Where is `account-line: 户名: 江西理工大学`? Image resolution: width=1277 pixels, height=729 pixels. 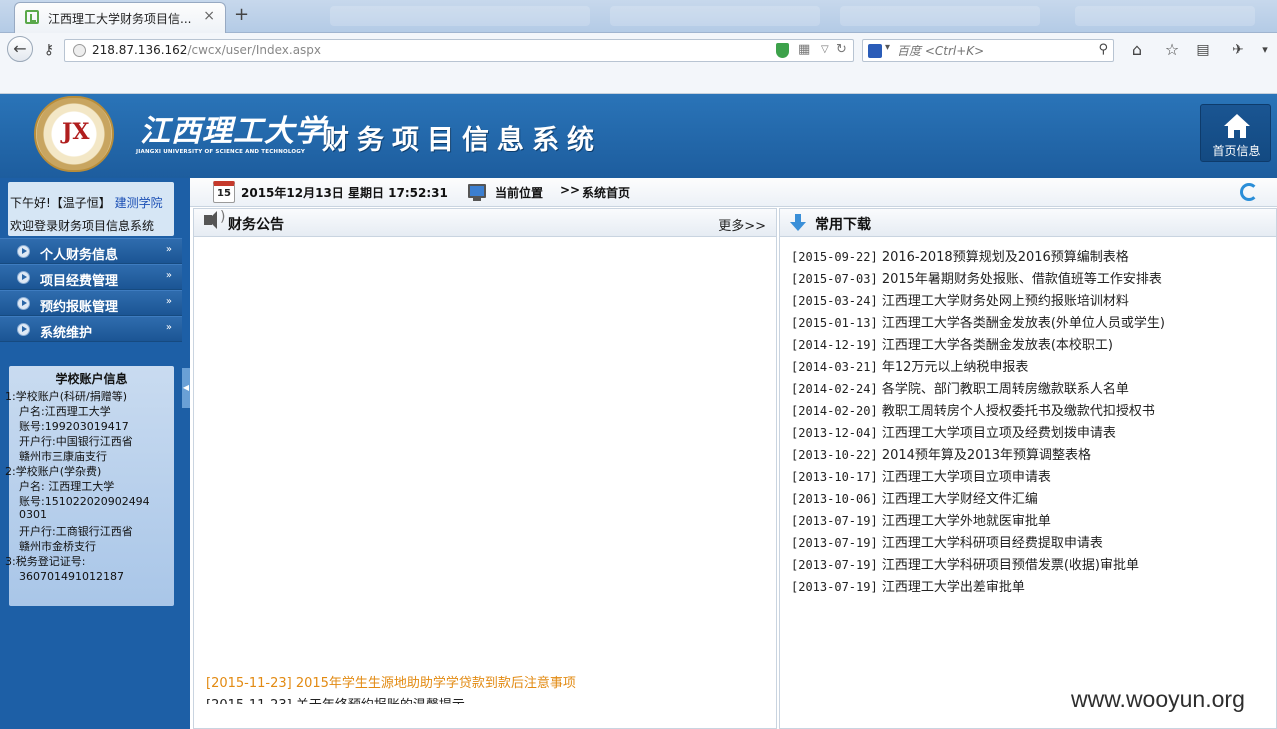
account-line: 户名: 江西理工大学 is located at coordinates (67, 486).